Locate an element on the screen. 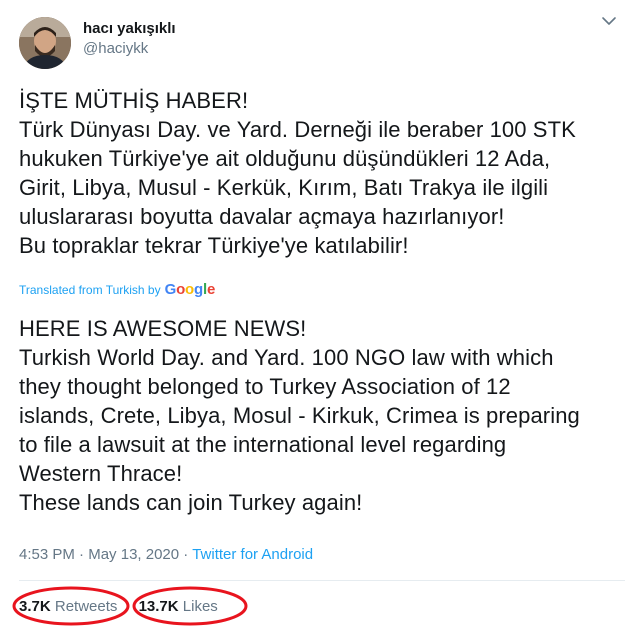  likes-stat: 13.7K Likes is located at coordinates (178, 606).